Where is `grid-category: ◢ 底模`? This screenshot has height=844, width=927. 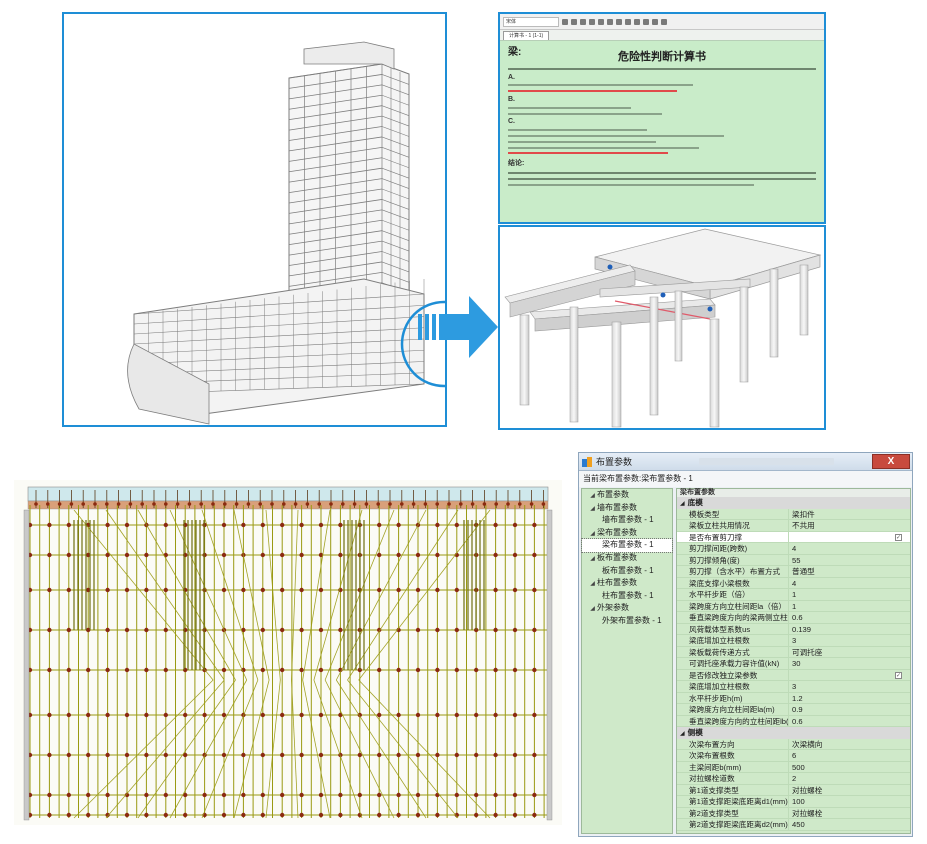
grid-category: ◢ 底模 is located at coordinates (793, 503).